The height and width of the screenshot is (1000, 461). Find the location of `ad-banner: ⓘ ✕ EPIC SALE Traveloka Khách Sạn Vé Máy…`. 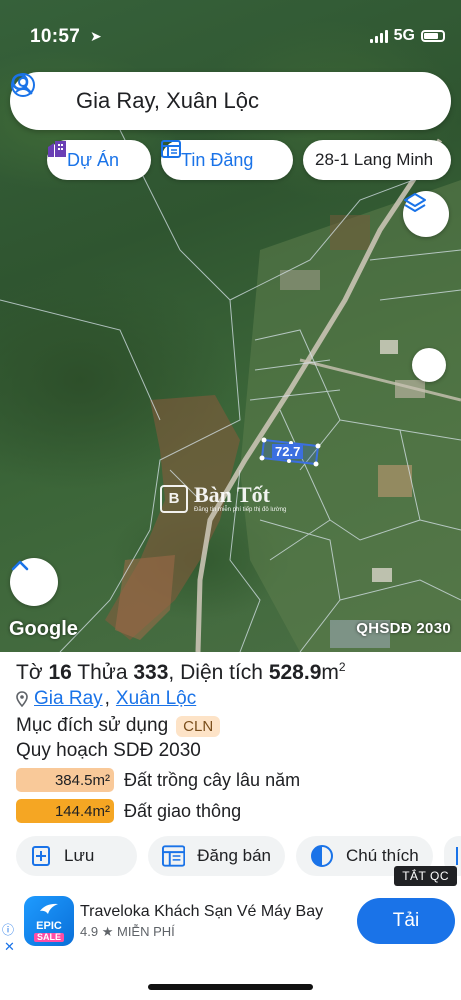

ad-banner: ⓘ ✕ EPIC SALE Traveloka Khách Sạn Vé Máy… is located at coordinates (230, 923).